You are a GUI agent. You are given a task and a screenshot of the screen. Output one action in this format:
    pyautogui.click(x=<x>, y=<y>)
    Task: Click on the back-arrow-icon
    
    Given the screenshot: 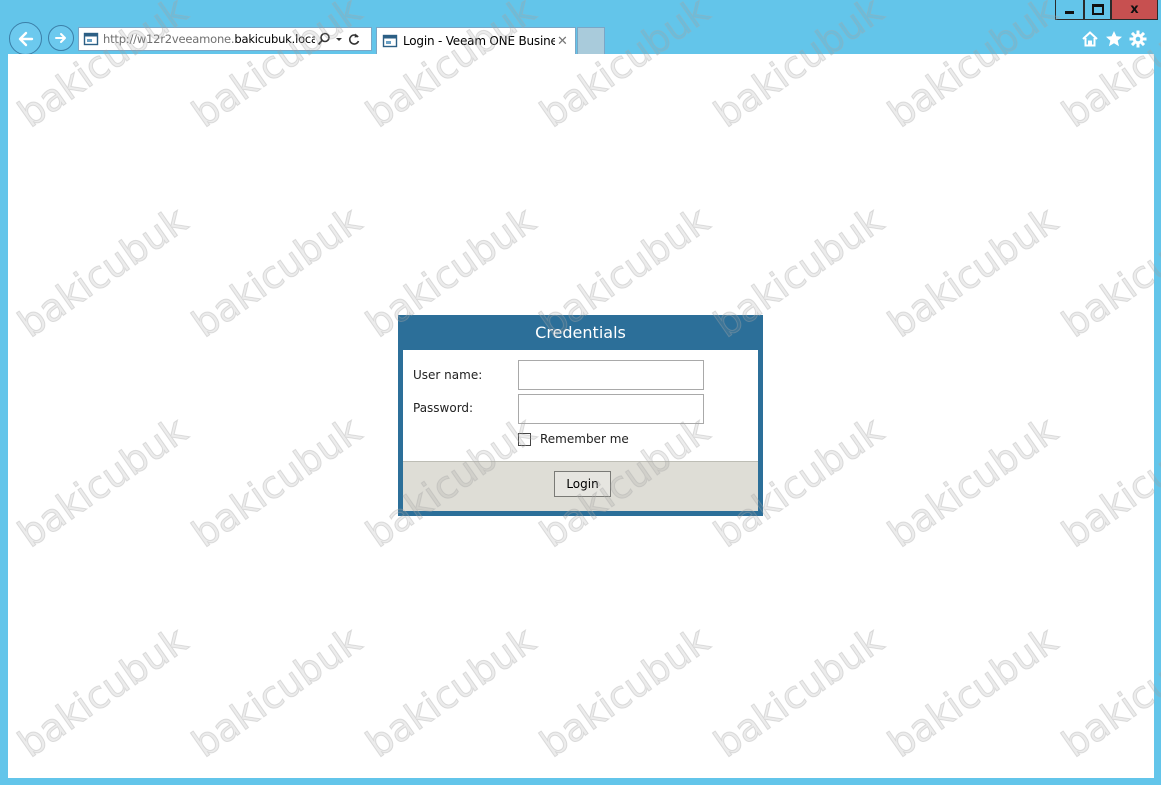 What is the action you would take?
    pyautogui.click(x=25, y=38)
    